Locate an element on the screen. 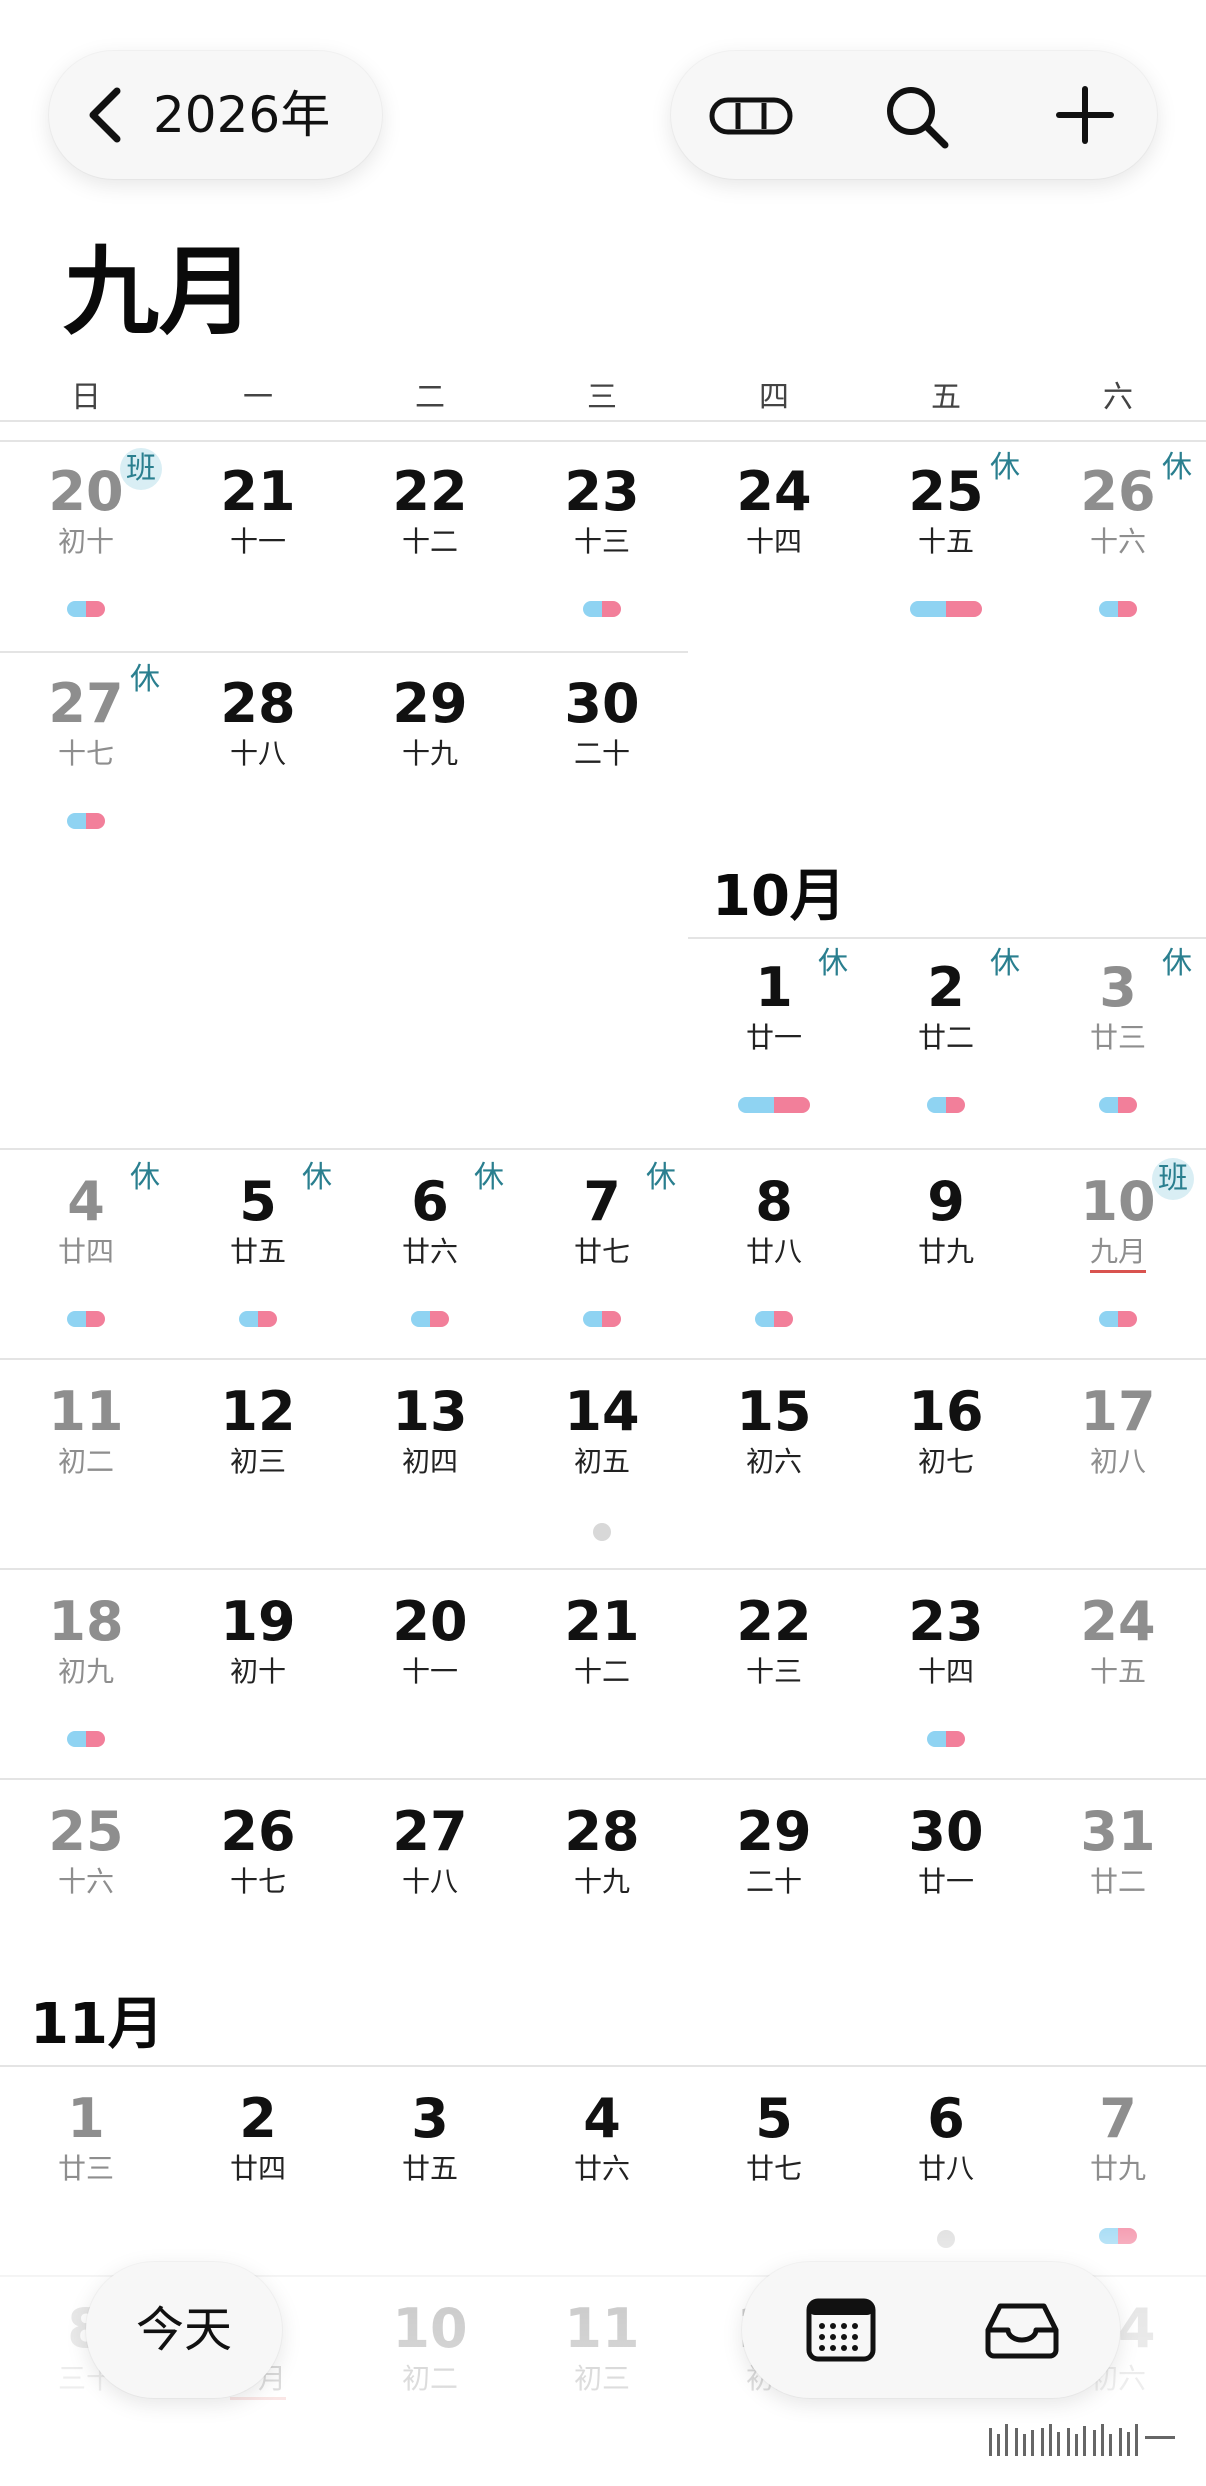  day-number: 3 is located at coordinates (430, 2118).